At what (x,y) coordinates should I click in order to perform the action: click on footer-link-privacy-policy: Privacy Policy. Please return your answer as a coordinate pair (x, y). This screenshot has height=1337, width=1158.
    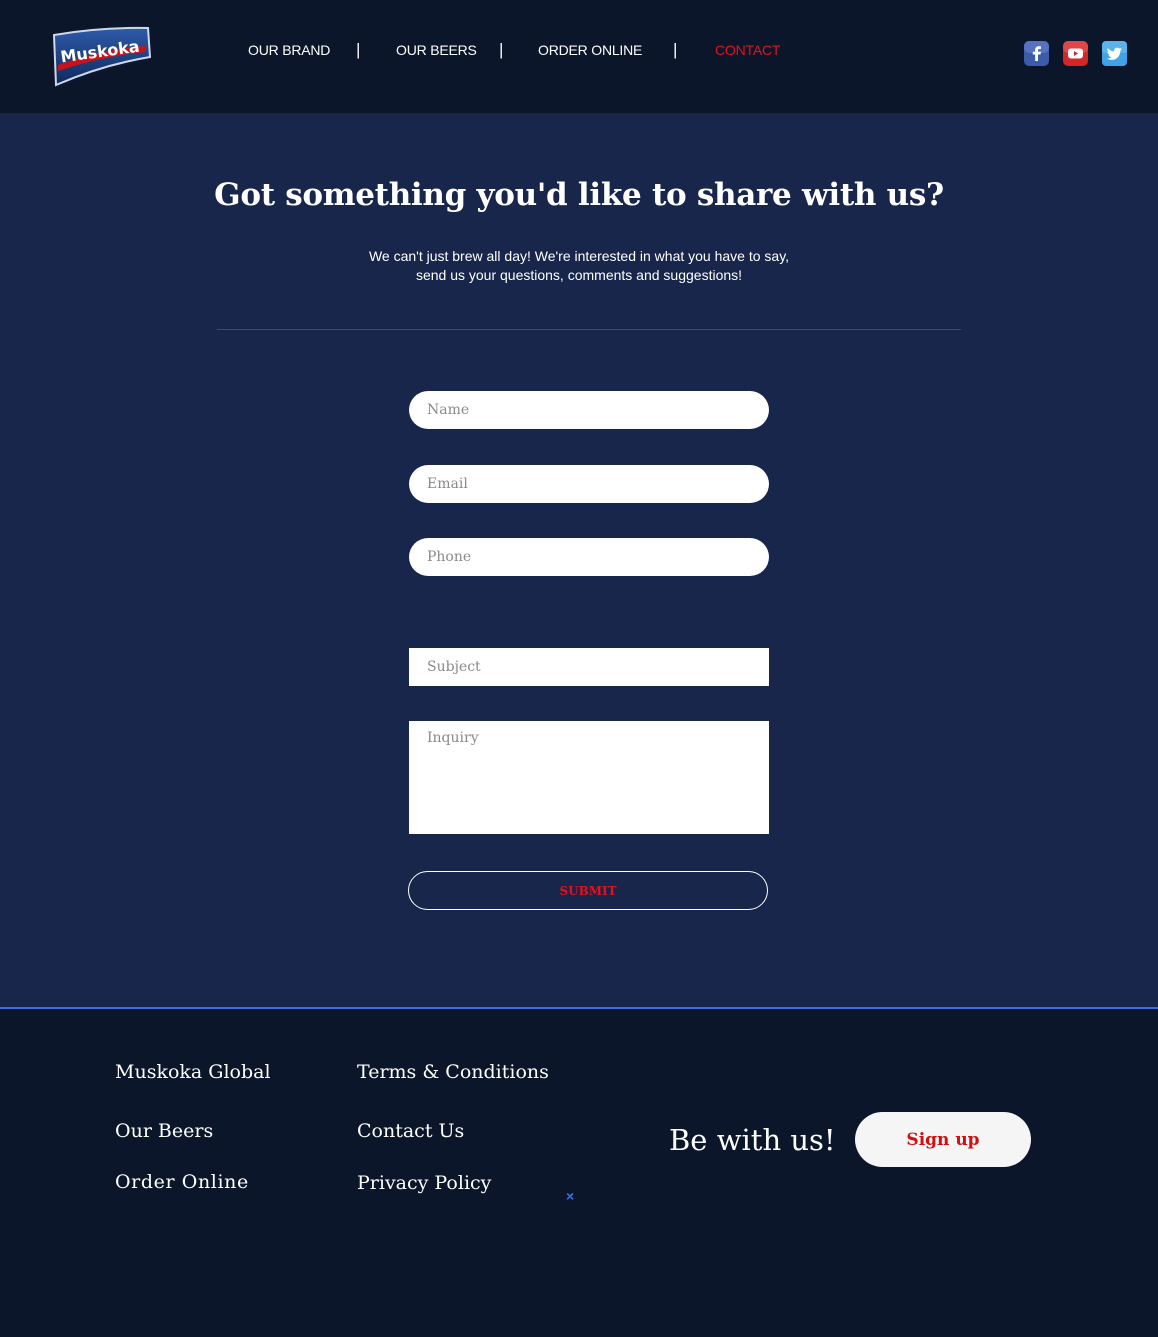
    Looking at the image, I should click on (424, 1183).